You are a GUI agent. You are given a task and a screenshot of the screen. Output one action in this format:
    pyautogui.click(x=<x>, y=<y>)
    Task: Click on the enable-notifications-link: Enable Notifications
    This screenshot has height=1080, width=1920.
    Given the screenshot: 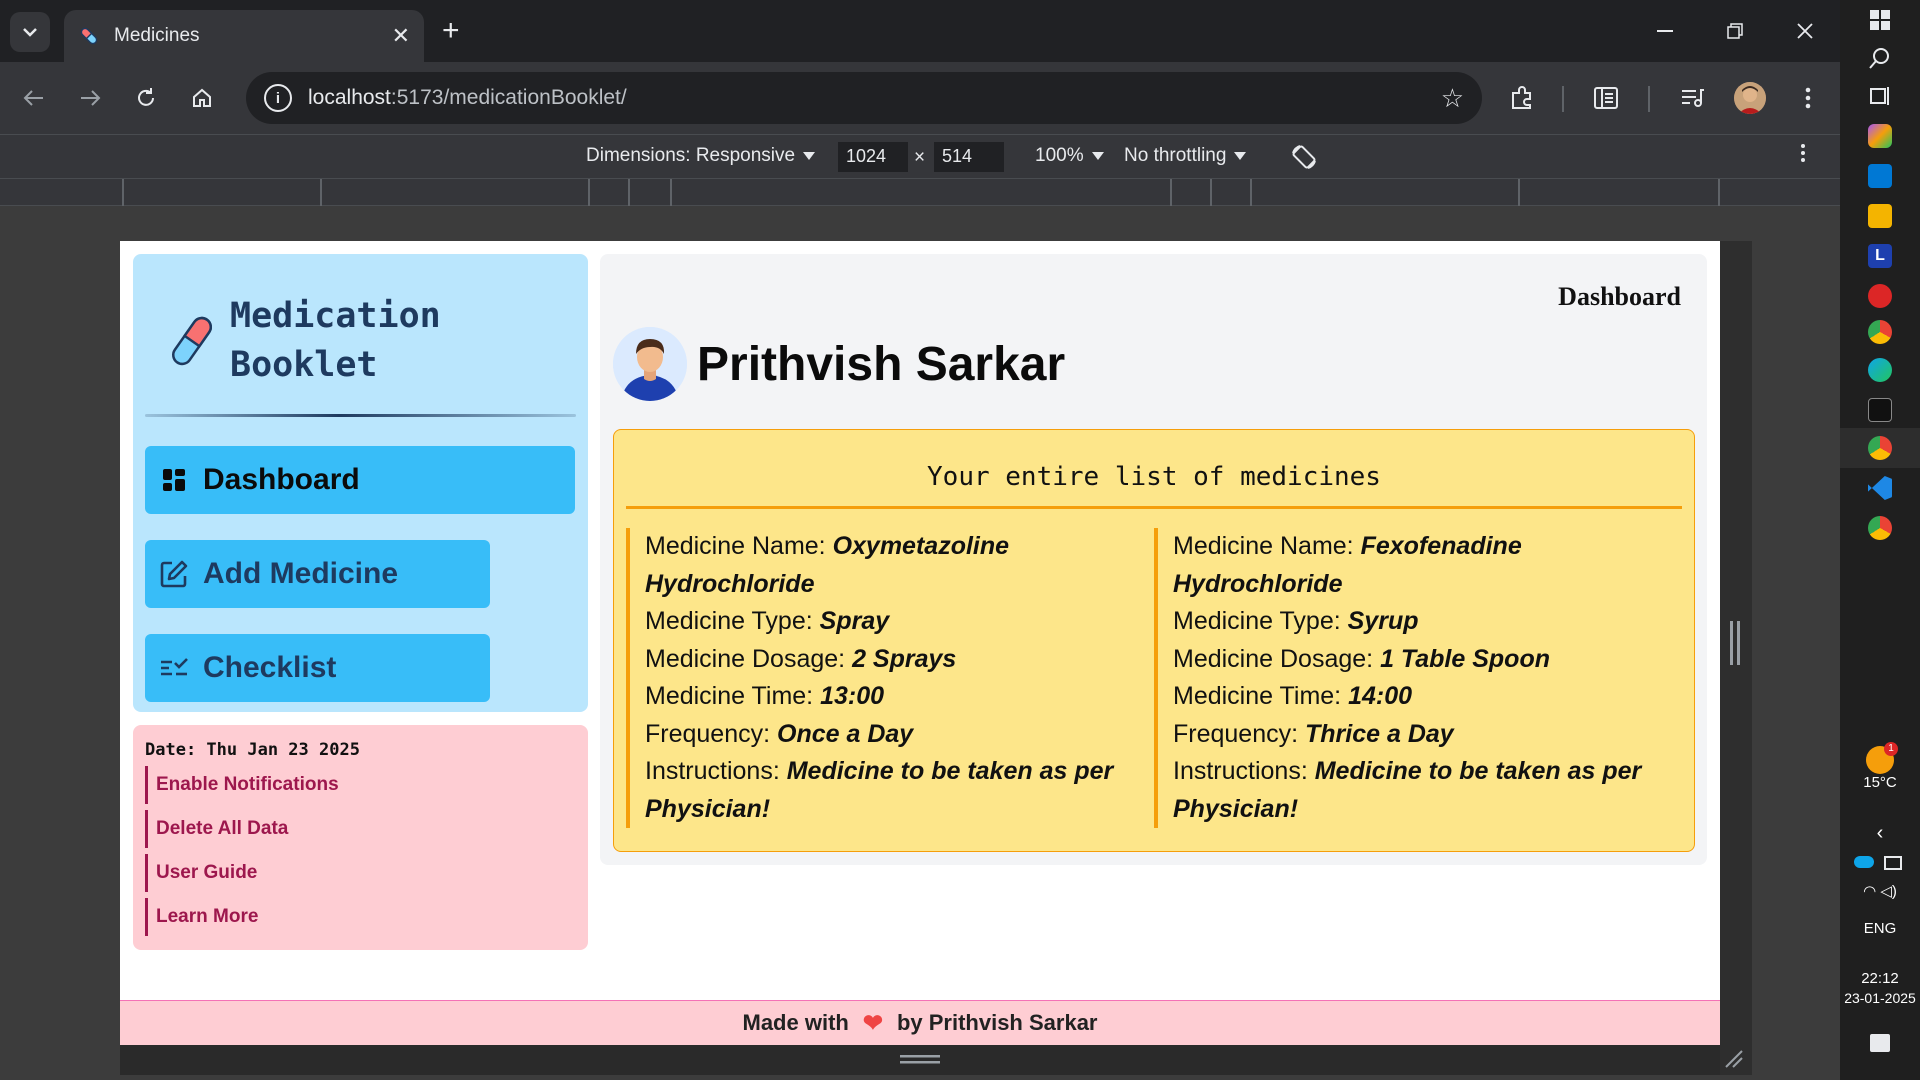 What is the action you would take?
    pyautogui.click(x=360, y=785)
    